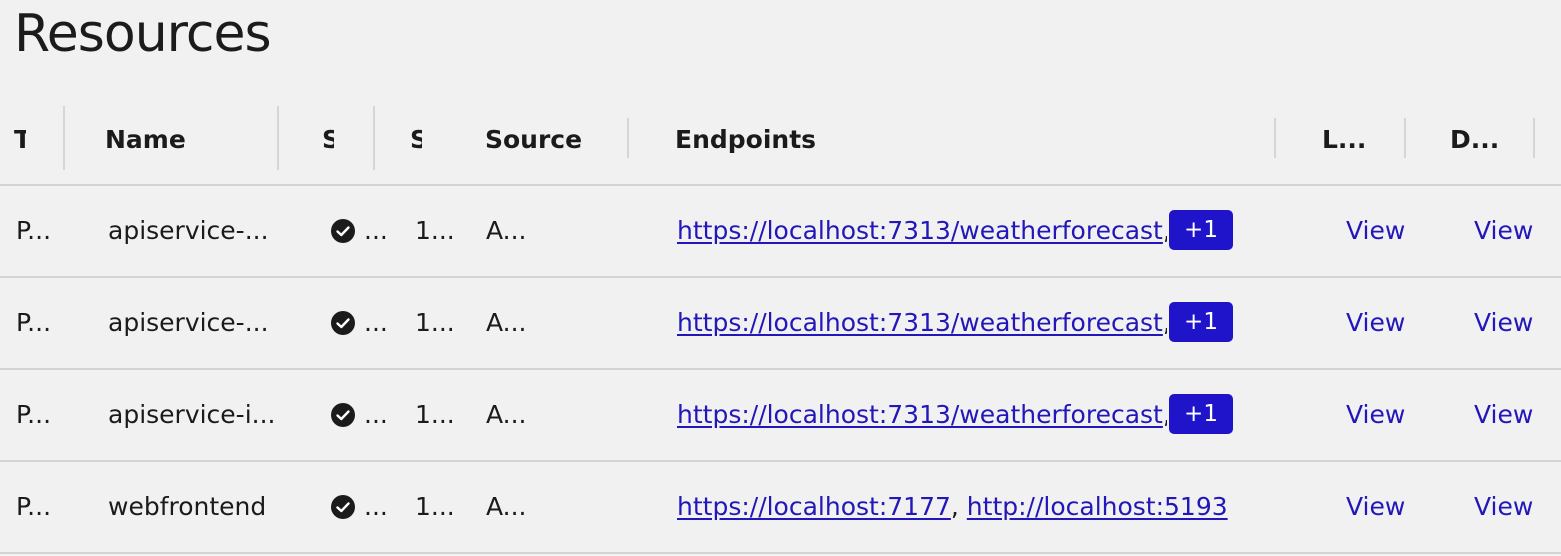 This screenshot has height=556, width=1561. Describe the element at coordinates (328, 140) in the screenshot. I see `column-header-state: S` at that location.